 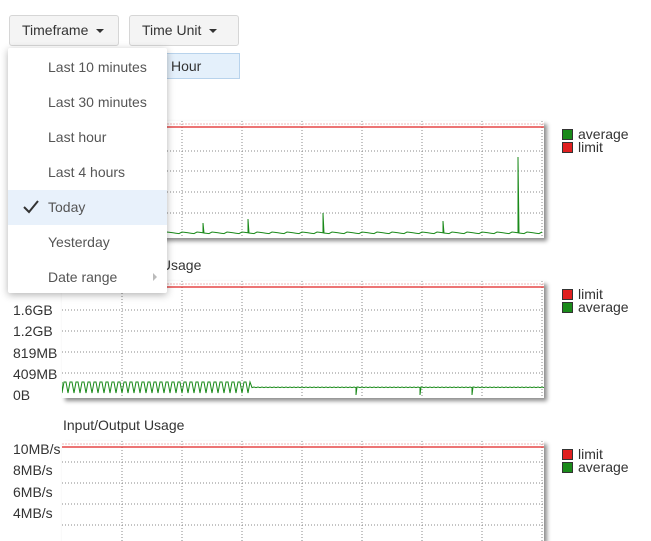 I want to click on y-label: 0B, so click(x=22, y=395).